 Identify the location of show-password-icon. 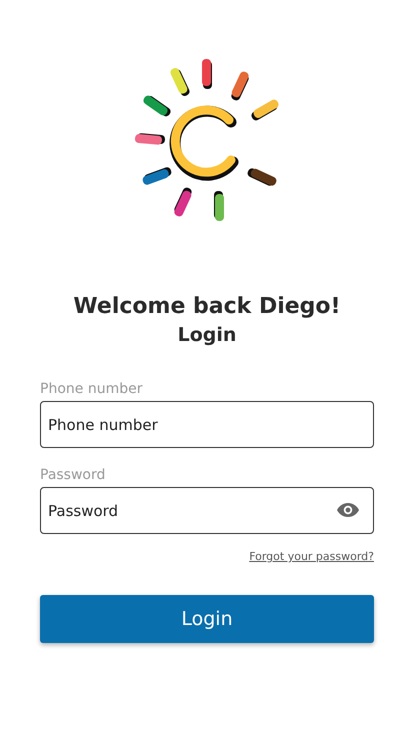
(348, 510).